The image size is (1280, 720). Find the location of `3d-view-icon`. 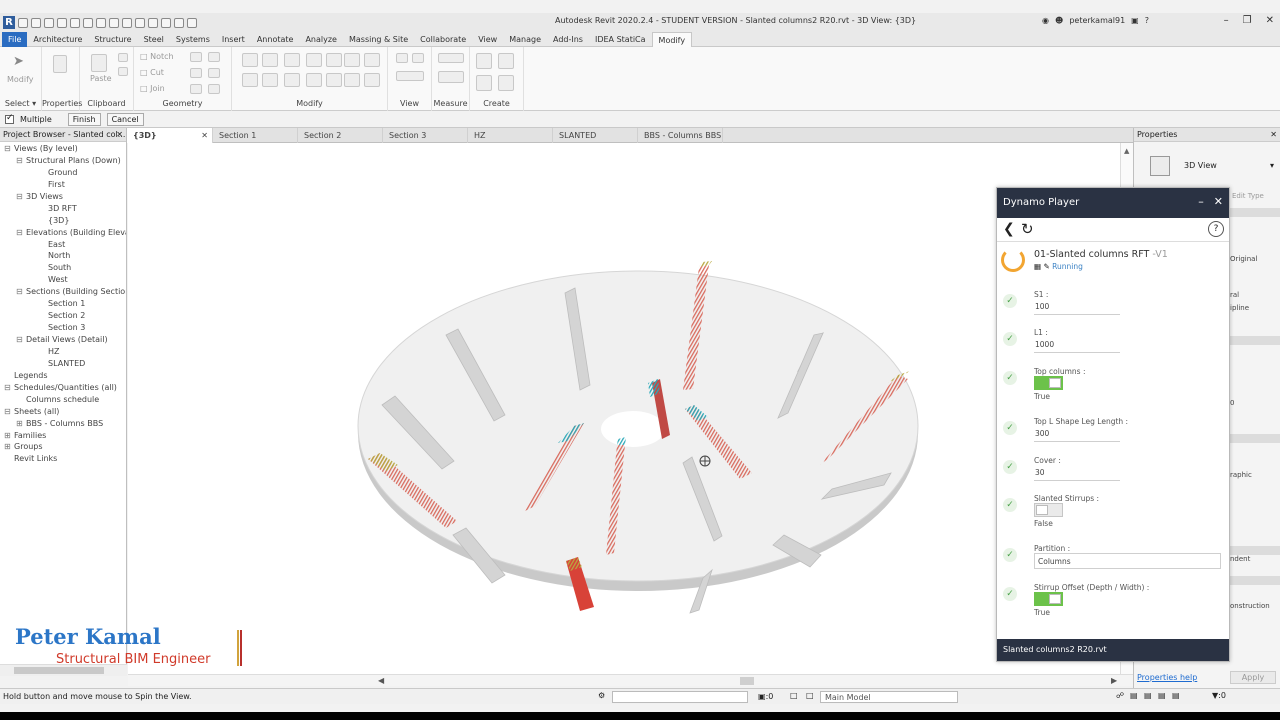

3d-view-icon is located at coordinates (127, 22).